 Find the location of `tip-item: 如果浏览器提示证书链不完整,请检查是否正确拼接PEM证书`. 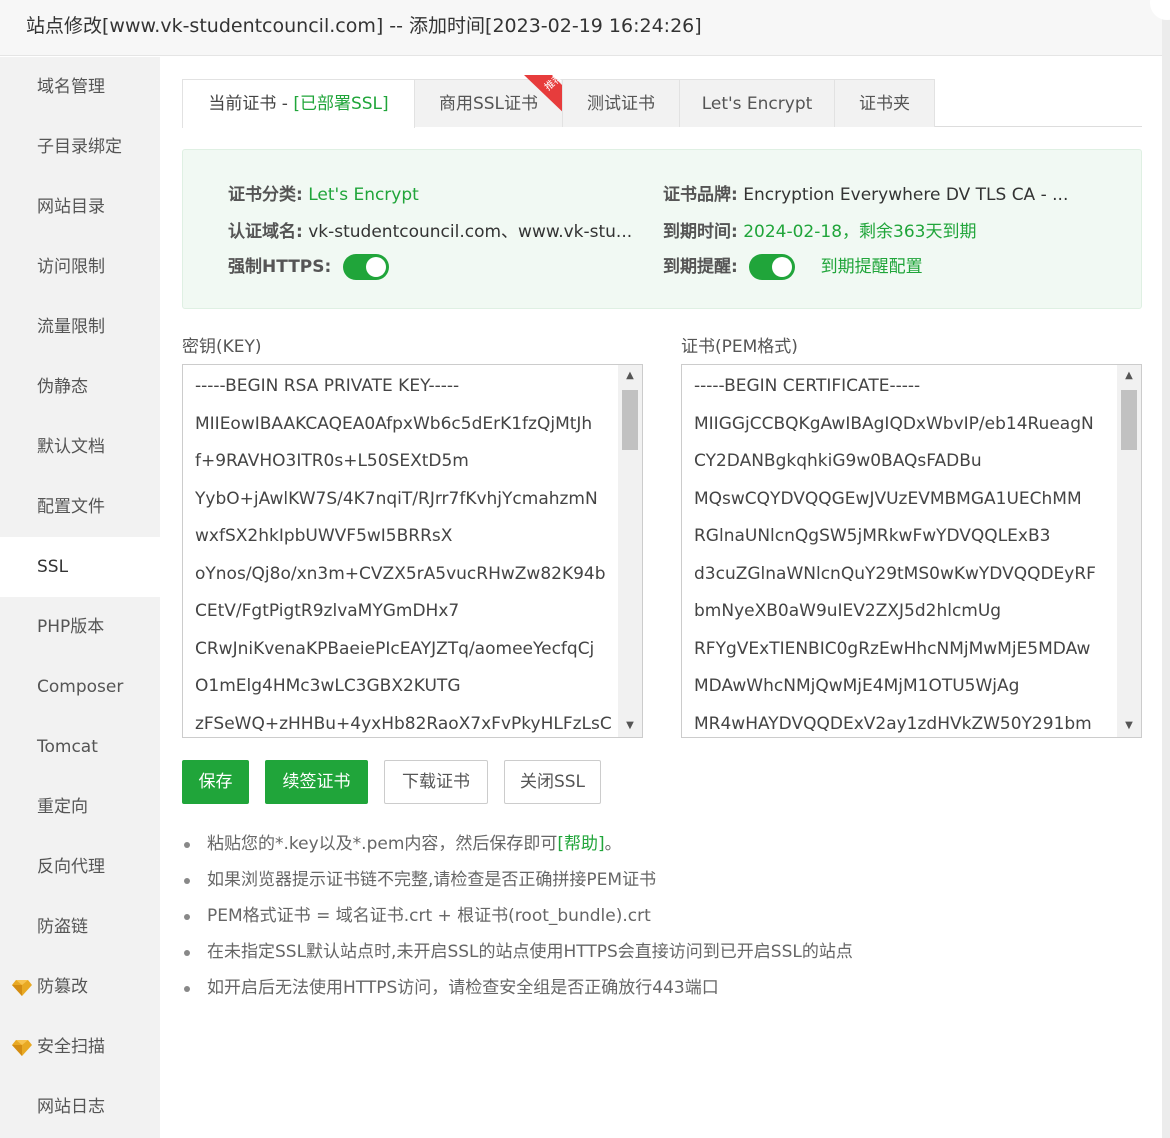

tip-item: 如果浏览器提示证书链不完整,请检查是否正确拼接PEM证书 is located at coordinates (662, 883).